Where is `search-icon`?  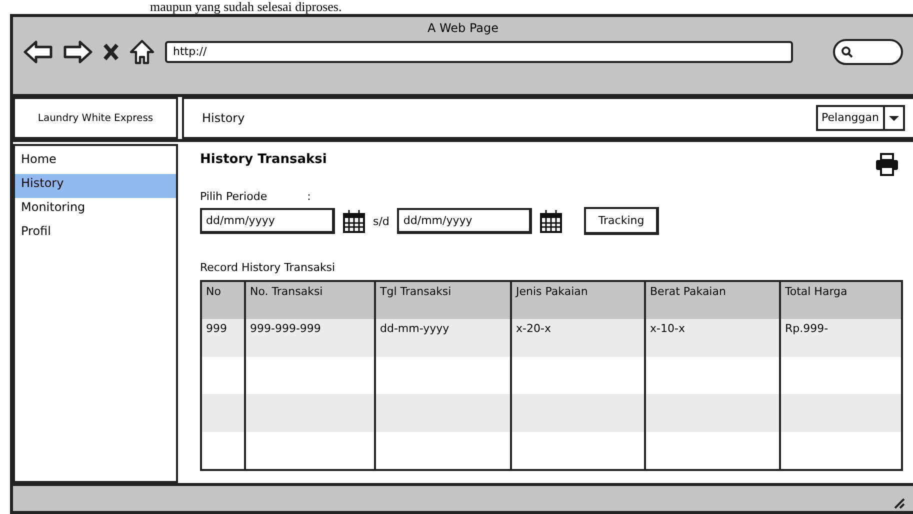
search-icon is located at coordinates (847, 52).